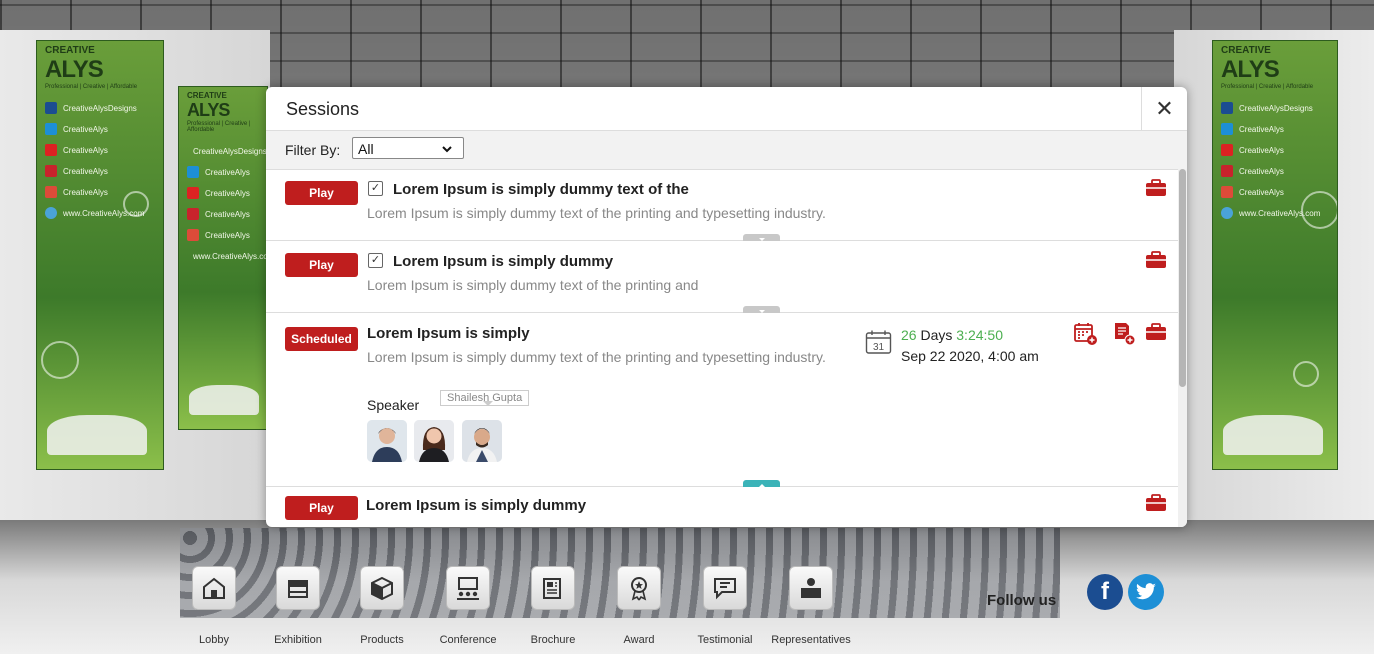 This screenshot has width=1374, height=654. What do you see at coordinates (722, 507) in the screenshot?
I see `session-item: Play Lorem Ipsum is simply dummy` at bounding box center [722, 507].